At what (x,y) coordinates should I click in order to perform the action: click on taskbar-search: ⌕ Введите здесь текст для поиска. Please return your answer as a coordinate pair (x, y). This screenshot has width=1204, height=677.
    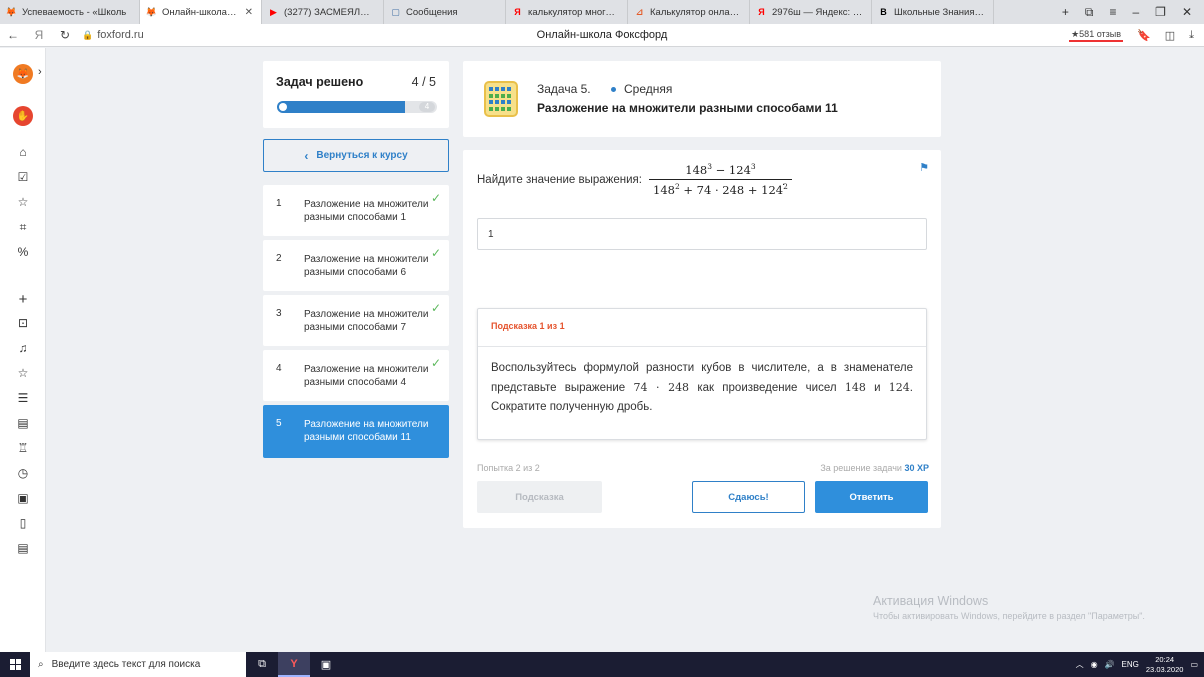
    Looking at the image, I should click on (138, 664).